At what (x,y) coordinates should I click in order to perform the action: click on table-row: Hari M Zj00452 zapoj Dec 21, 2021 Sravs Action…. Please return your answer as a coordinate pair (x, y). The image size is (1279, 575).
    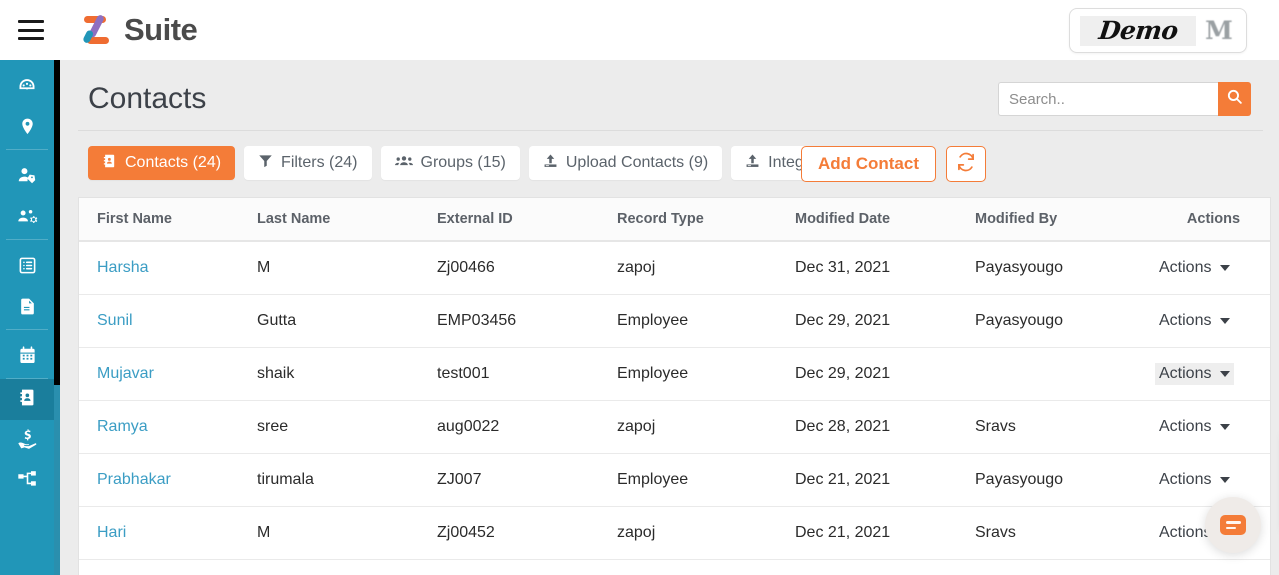
    Looking at the image, I should click on (674, 533).